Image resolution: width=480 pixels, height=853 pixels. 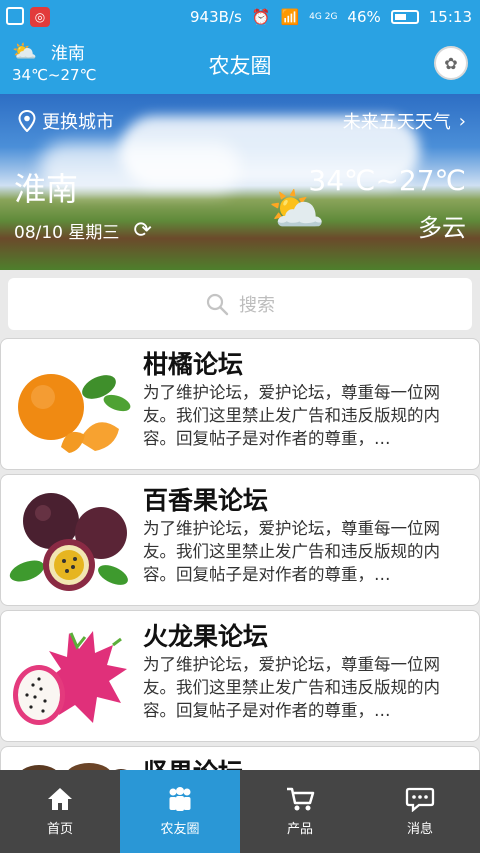 What do you see at coordinates (180, 829) in the screenshot?
I see `tab-label: 农友圈` at bounding box center [180, 829].